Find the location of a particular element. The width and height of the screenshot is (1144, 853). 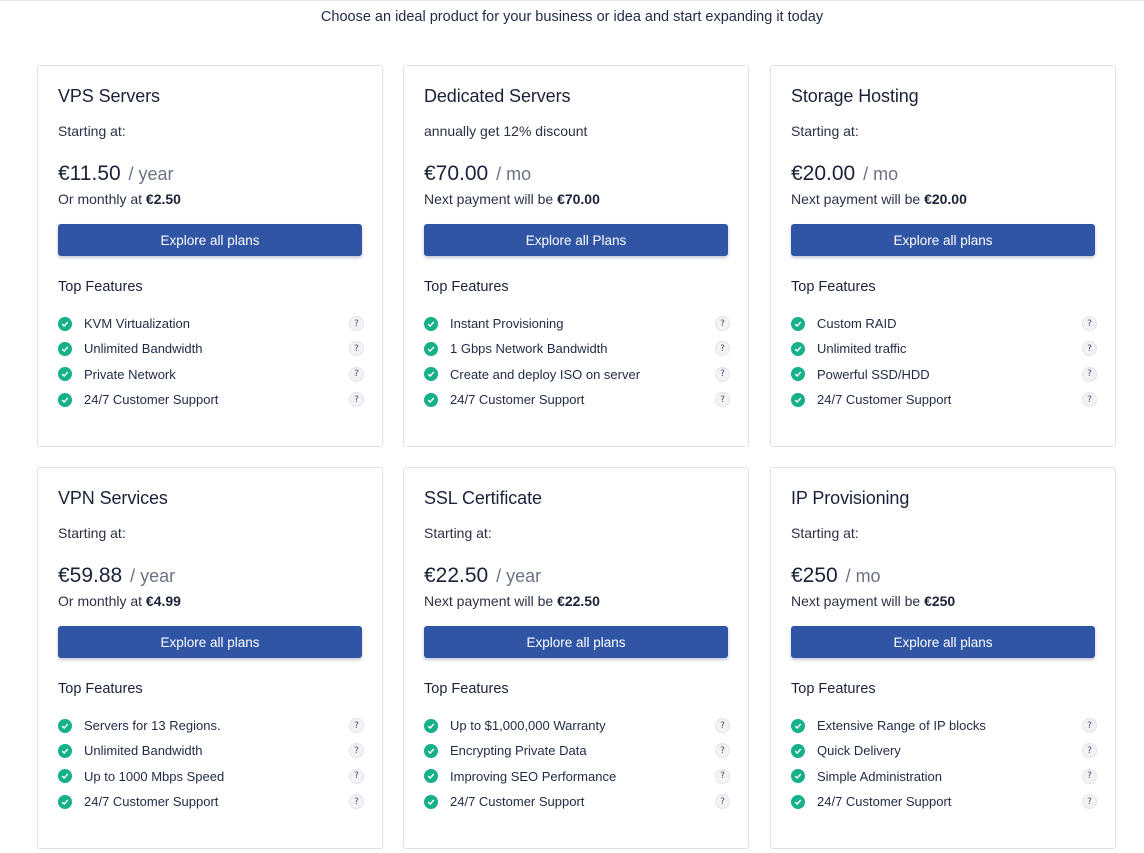

feature-label: Up to $1,000,000 Warranty is located at coordinates (528, 726).